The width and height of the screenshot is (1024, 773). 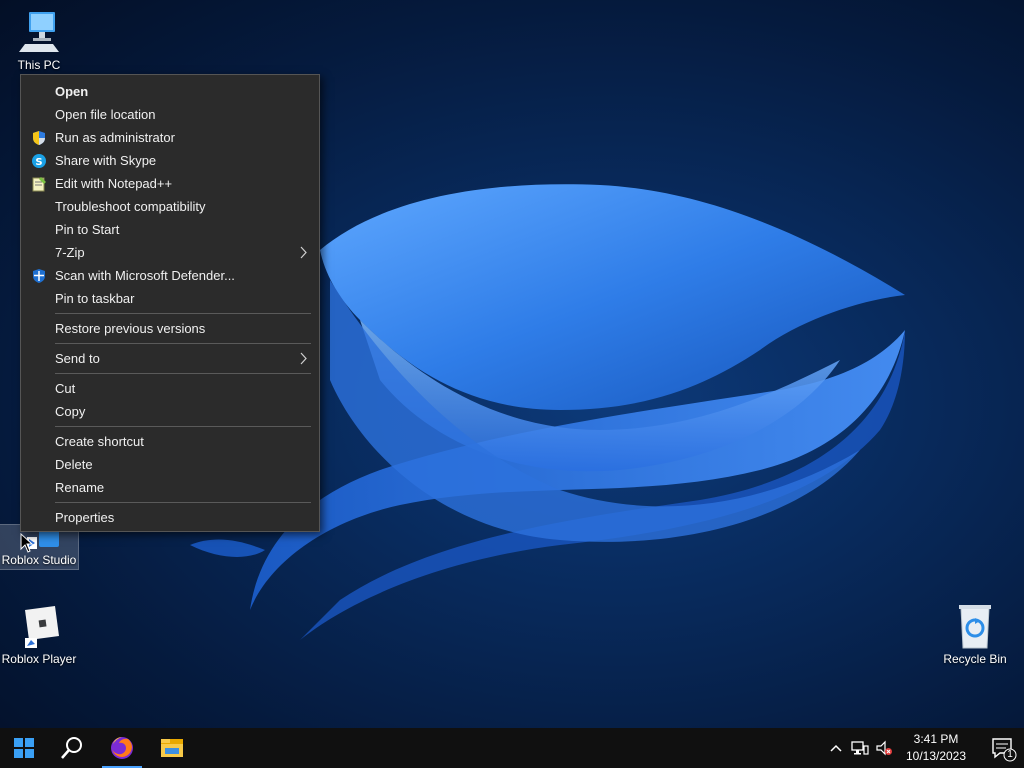 I want to click on firefox-icon, so click(x=122, y=748).